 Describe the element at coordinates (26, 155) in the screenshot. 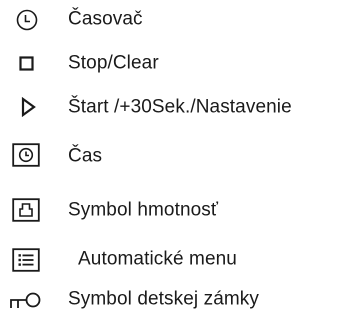

I see `clock-icon` at that location.